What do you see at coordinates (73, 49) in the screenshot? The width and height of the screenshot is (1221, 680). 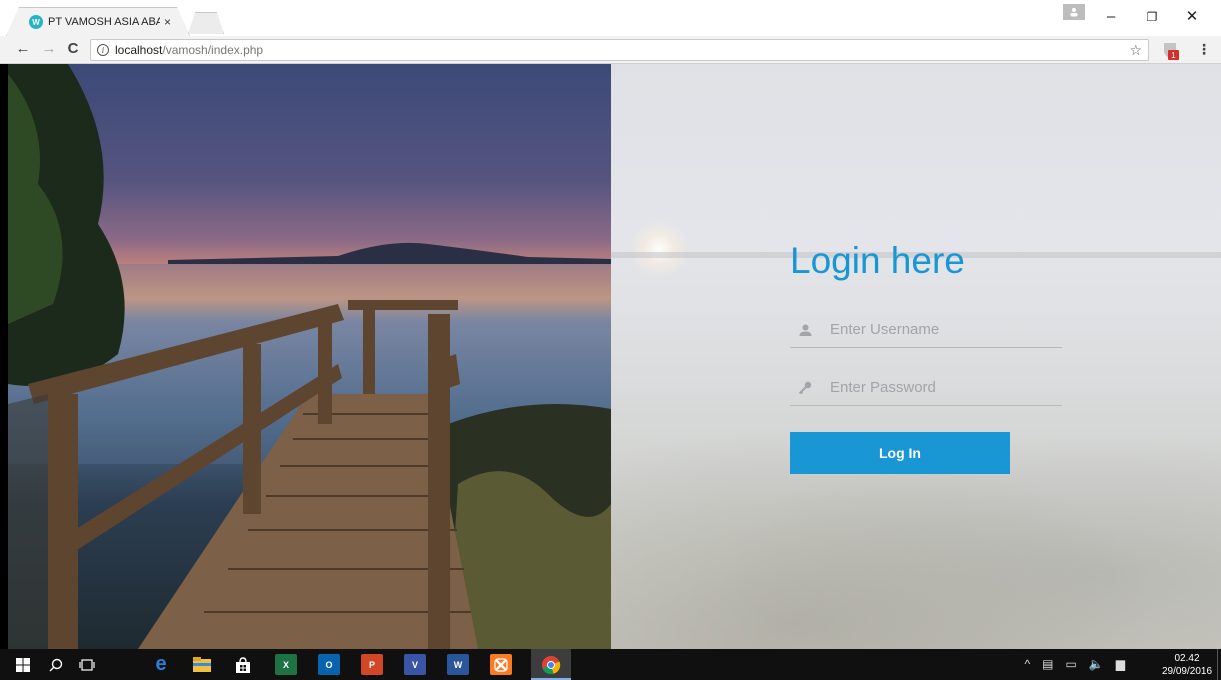 I see `reload-icon: C` at bounding box center [73, 49].